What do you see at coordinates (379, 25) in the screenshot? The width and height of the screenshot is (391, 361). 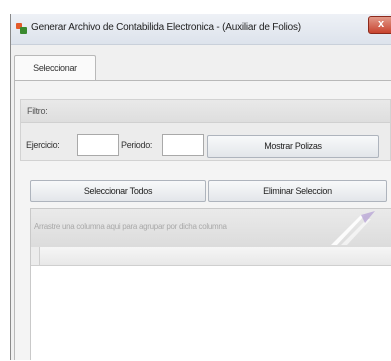 I see `close-button: x` at bounding box center [379, 25].